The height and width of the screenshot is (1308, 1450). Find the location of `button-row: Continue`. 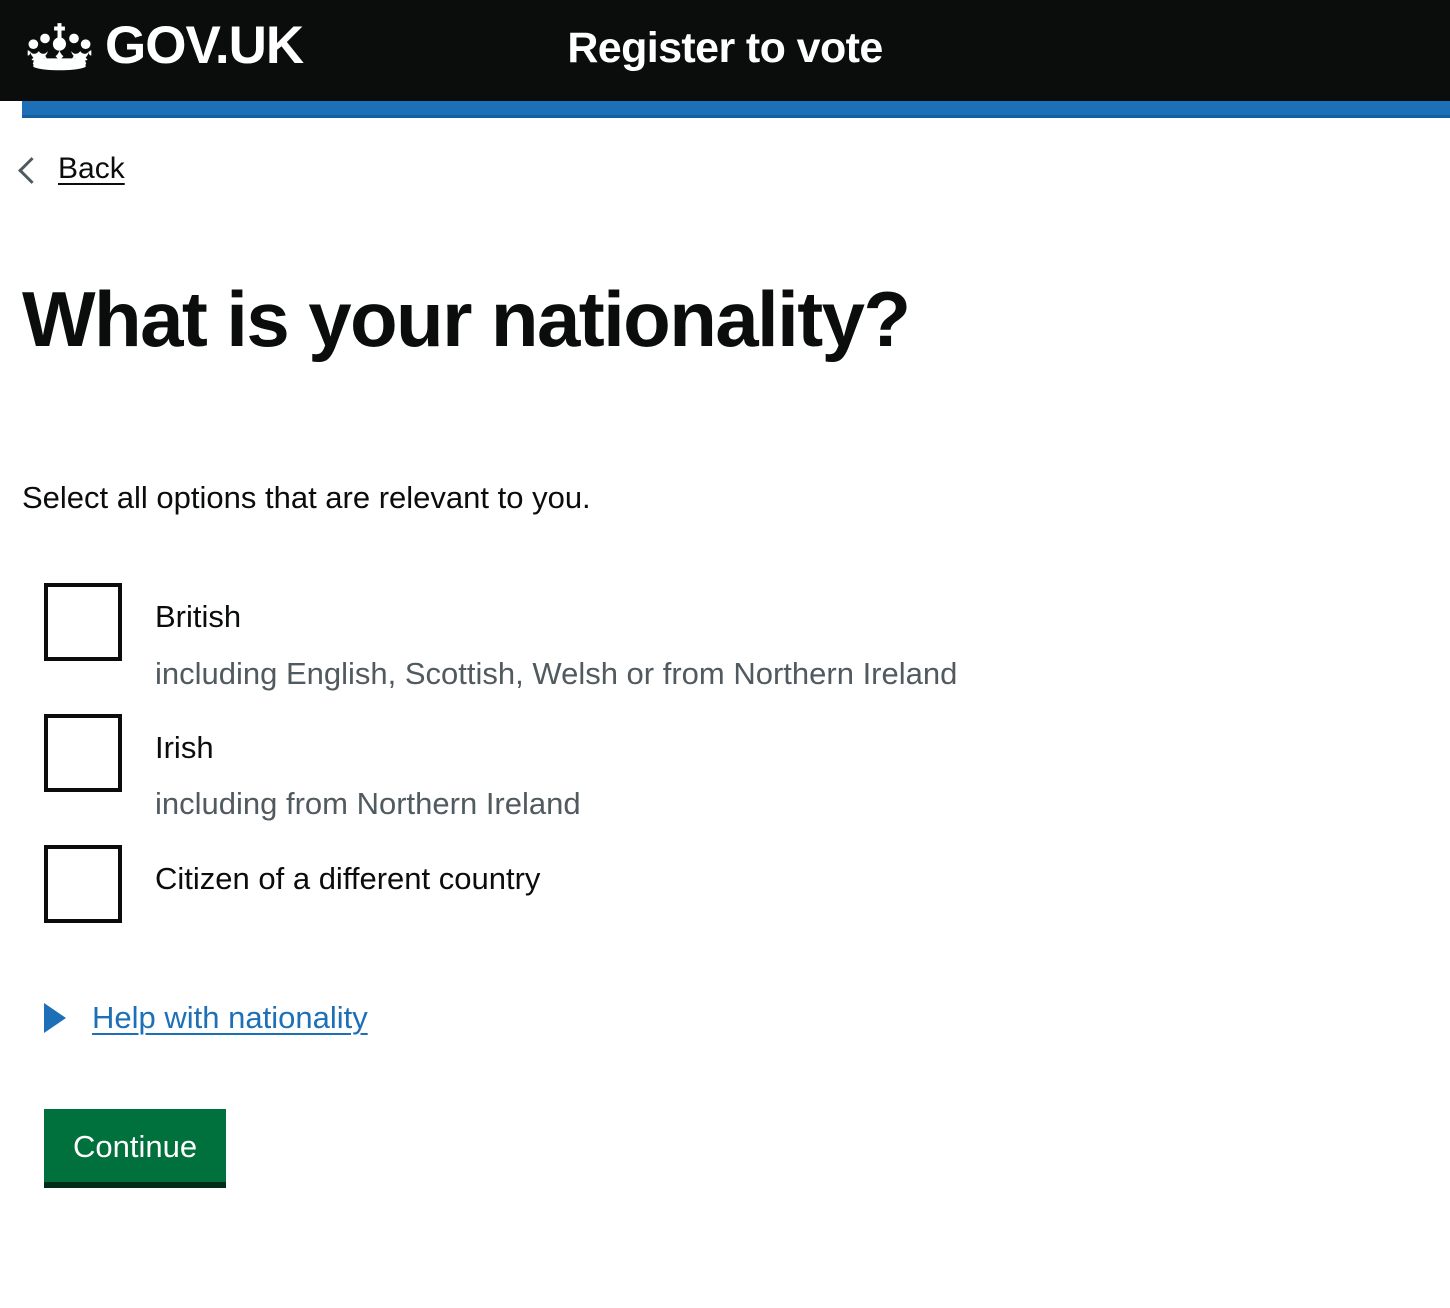

button-row: Continue is located at coordinates (725, 1149).